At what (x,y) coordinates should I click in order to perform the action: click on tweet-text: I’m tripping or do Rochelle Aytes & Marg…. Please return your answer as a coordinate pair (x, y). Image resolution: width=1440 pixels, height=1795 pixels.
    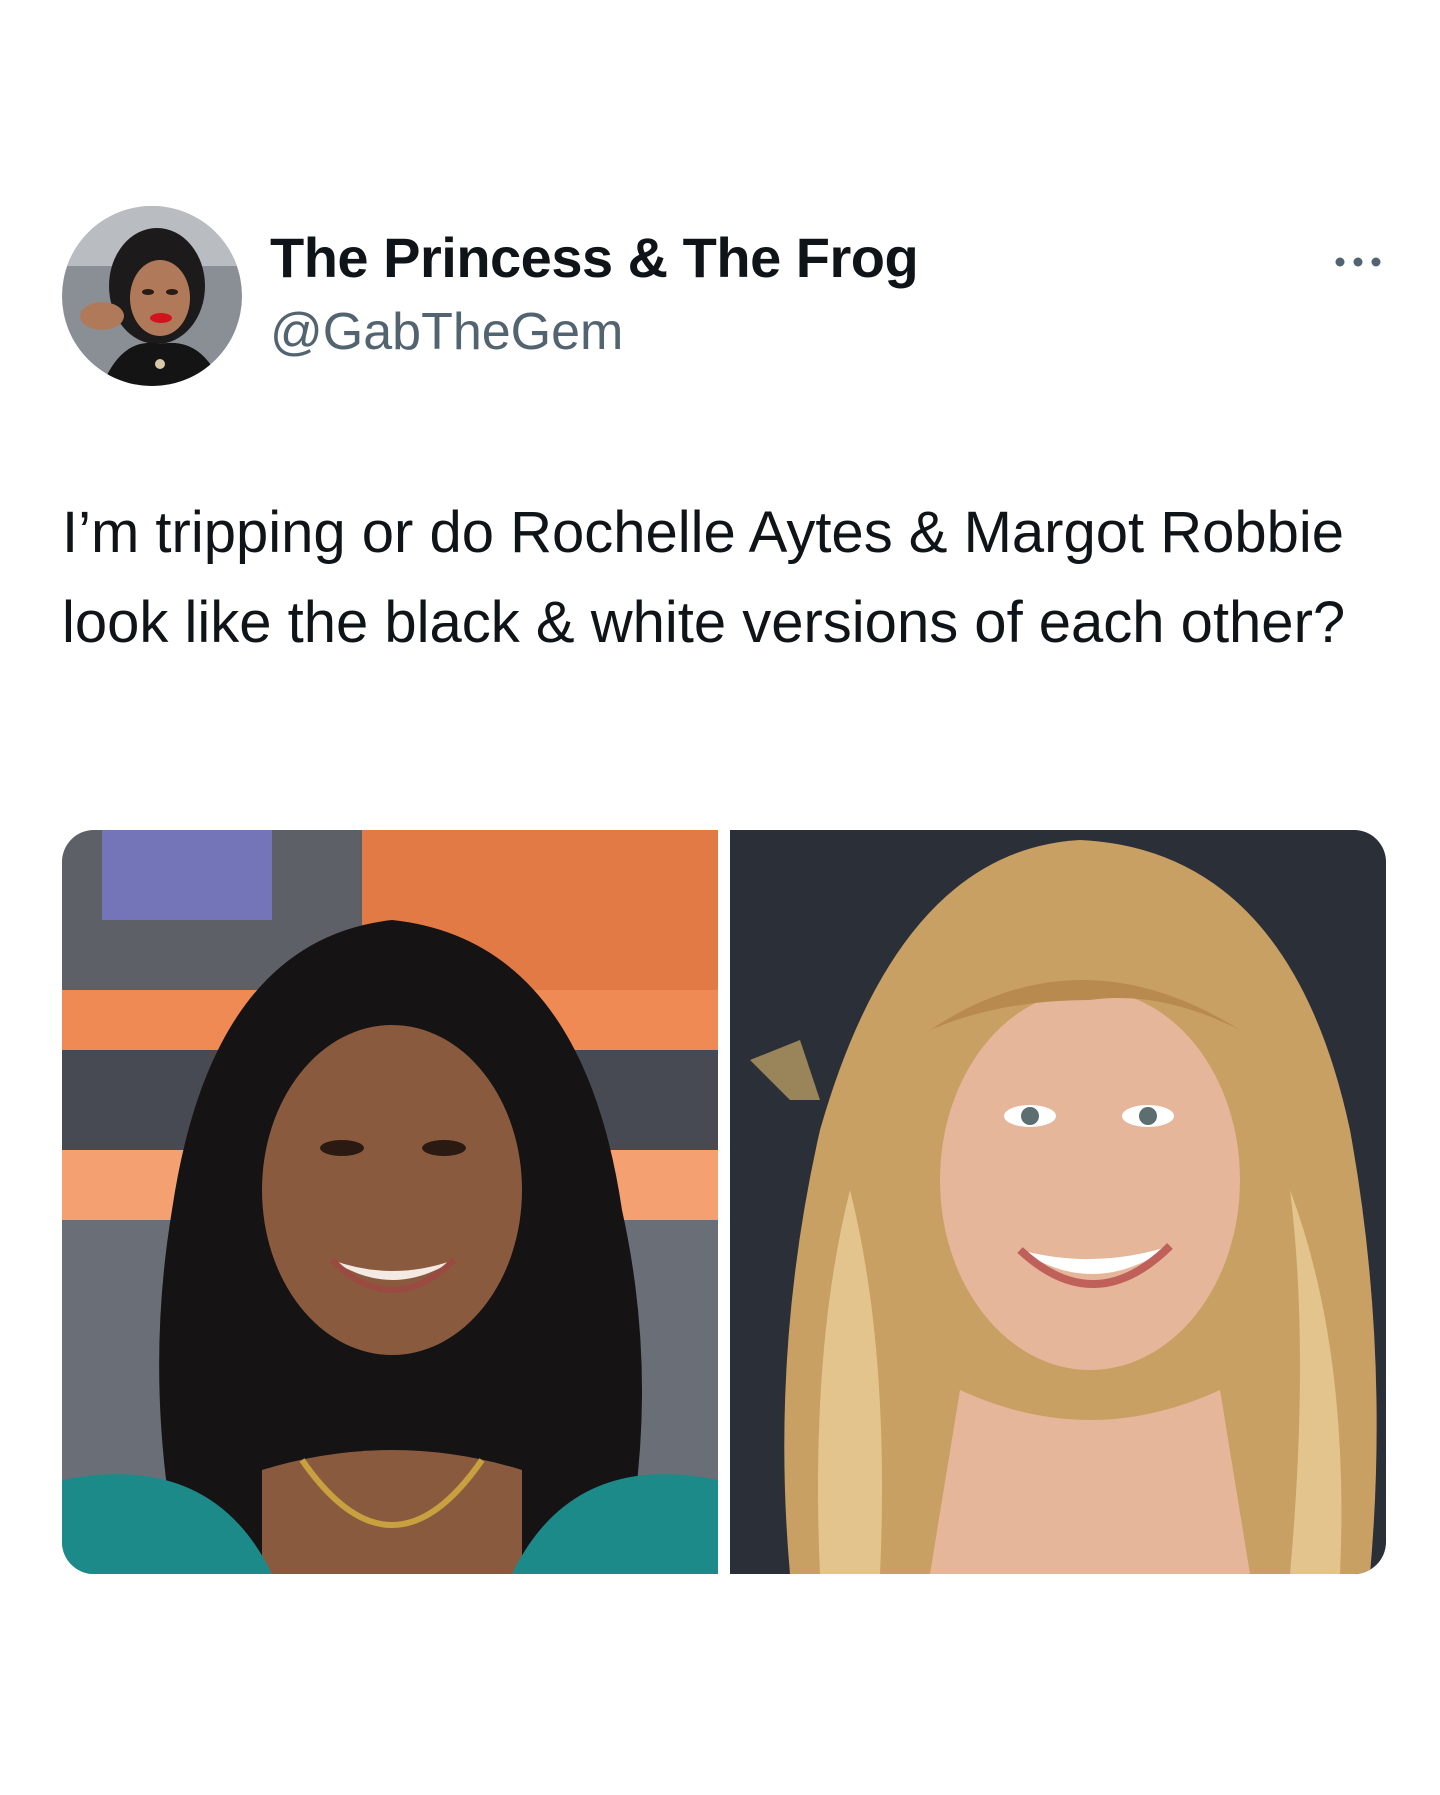
    Looking at the image, I should click on (704, 577).